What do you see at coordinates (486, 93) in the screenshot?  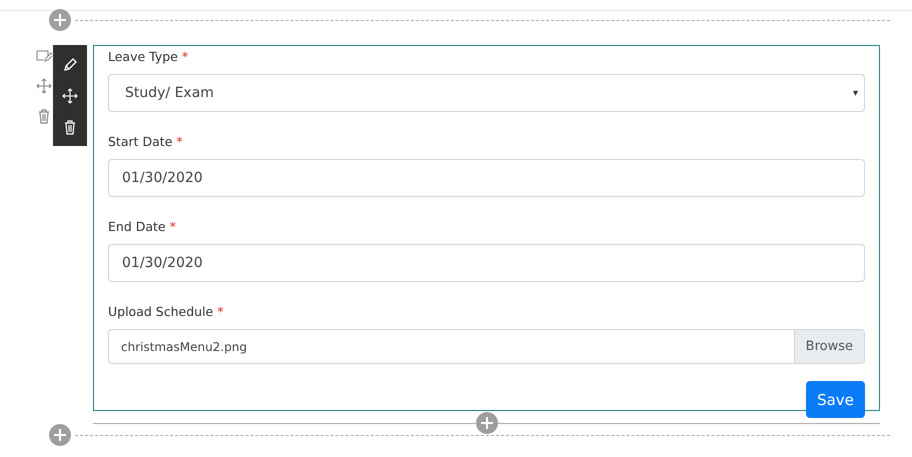 I see `select-field: Study/ Exam ▾` at bounding box center [486, 93].